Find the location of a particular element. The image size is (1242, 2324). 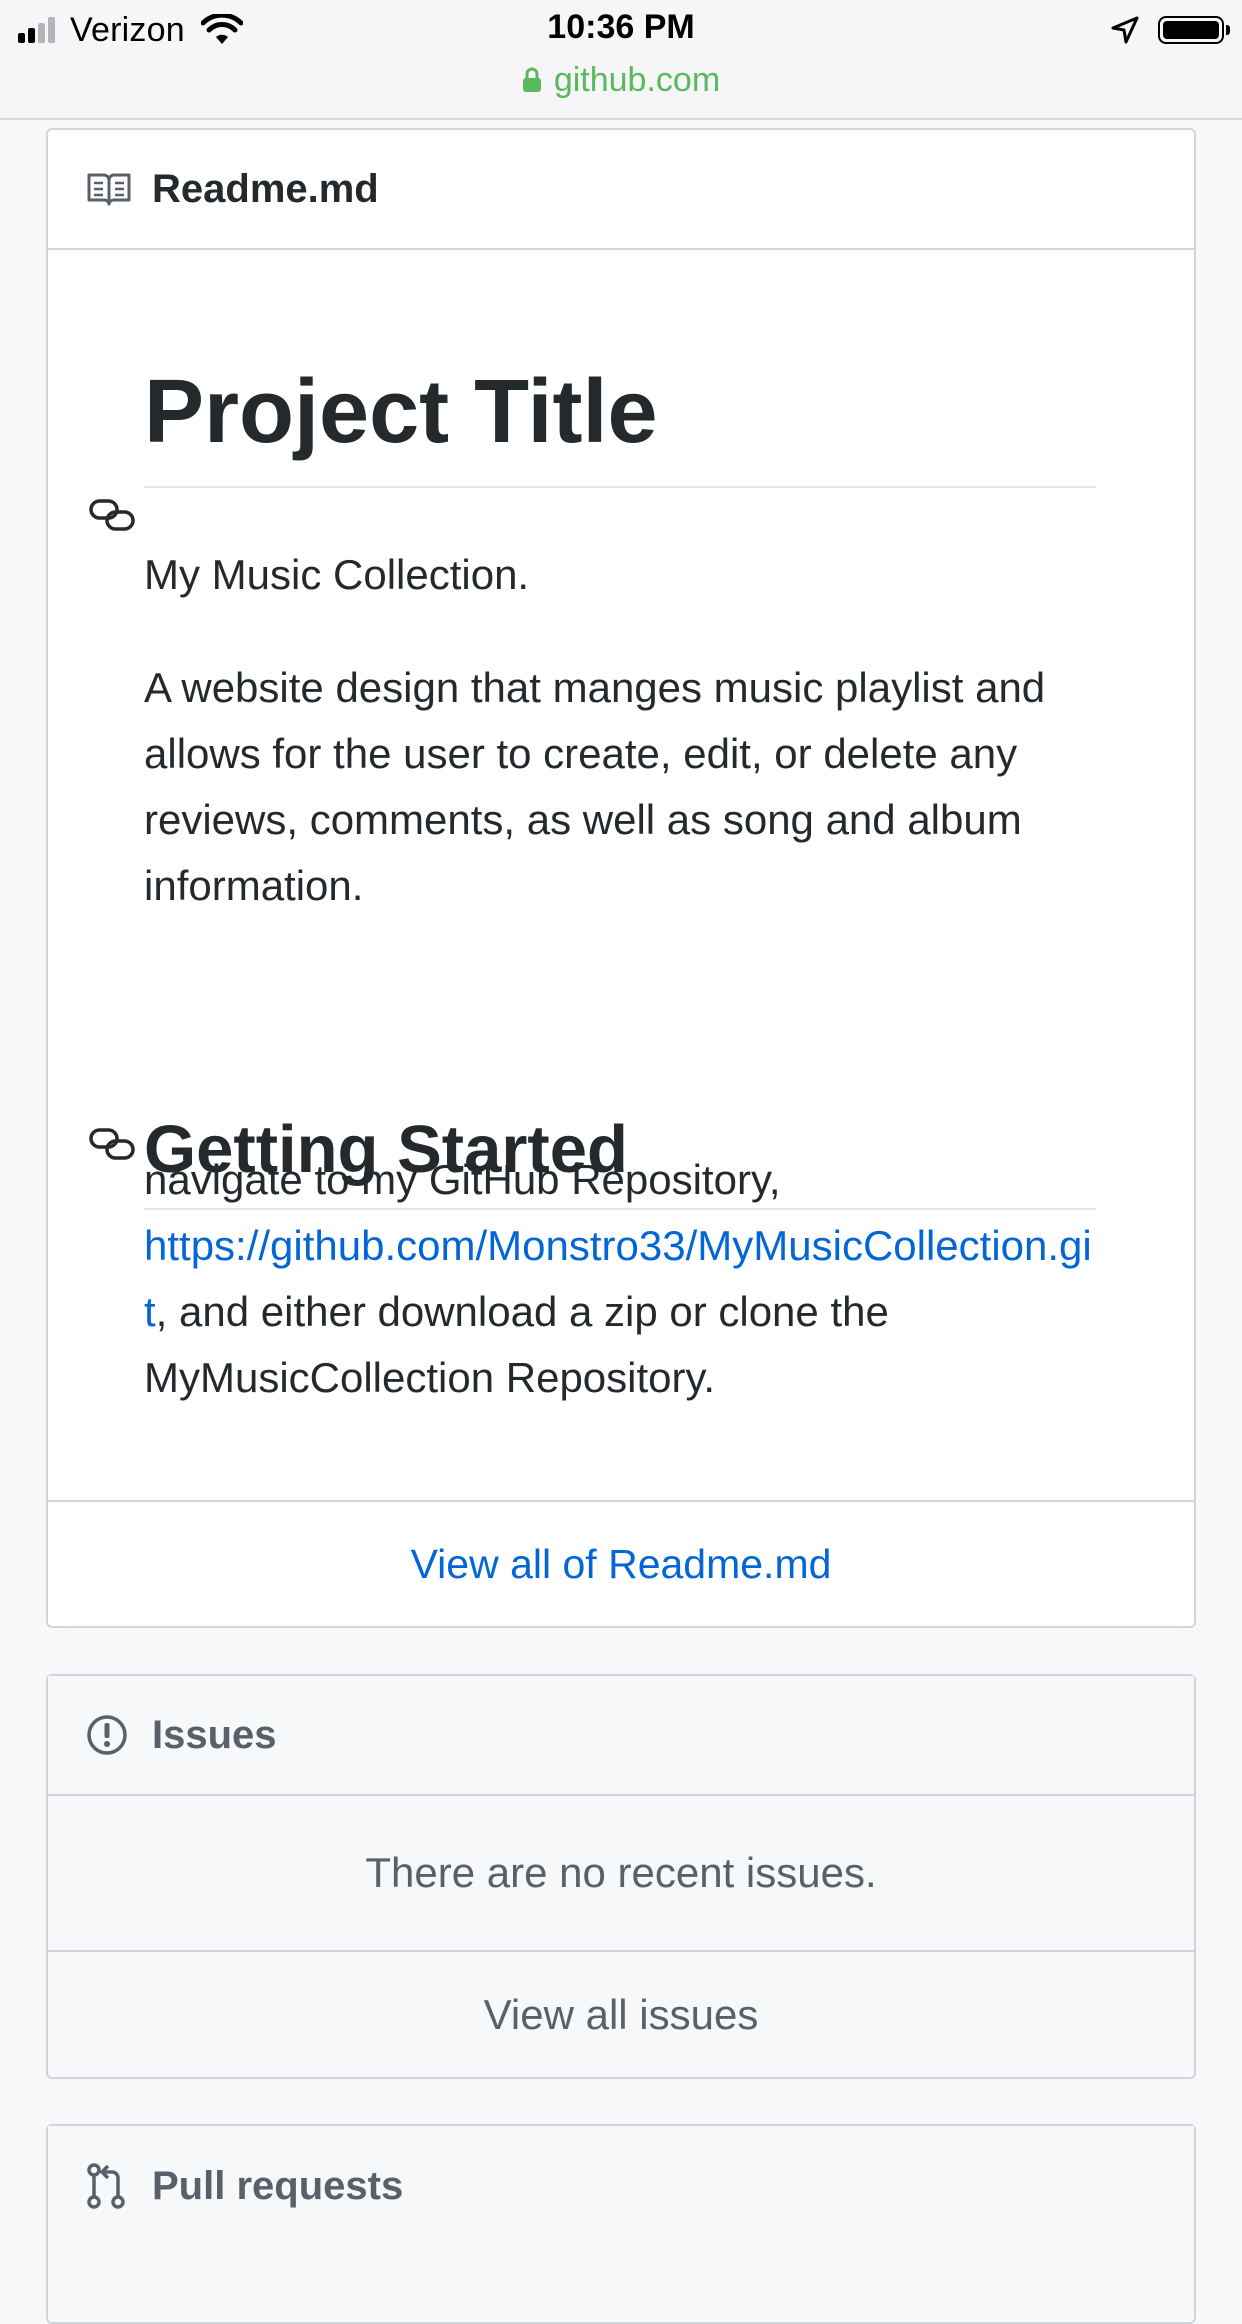

readme-heading-project-title: Project Title is located at coordinates (620, 423).